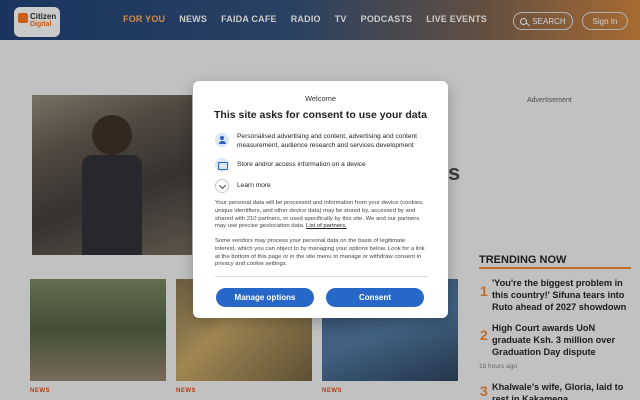  What do you see at coordinates (375, 297) in the screenshot?
I see `consent-button: Consent` at bounding box center [375, 297].